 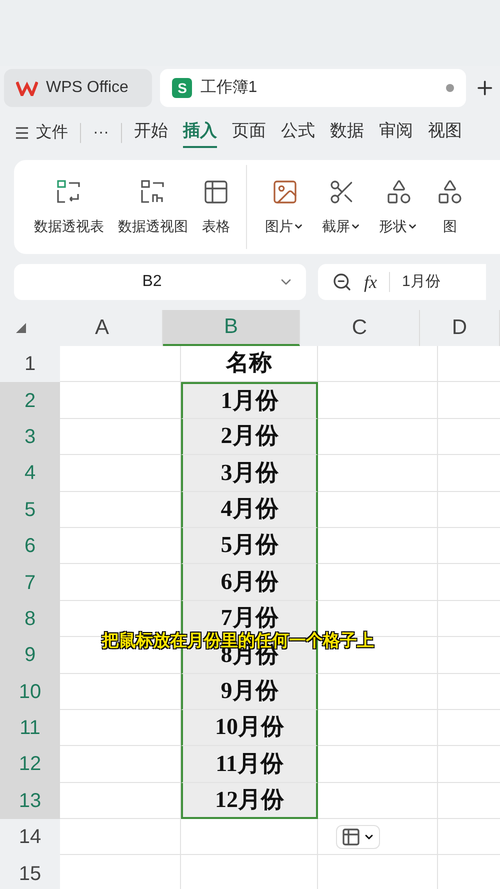 What do you see at coordinates (249, 510) in the screenshot?
I see `table-cell: 4月份` at bounding box center [249, 510].